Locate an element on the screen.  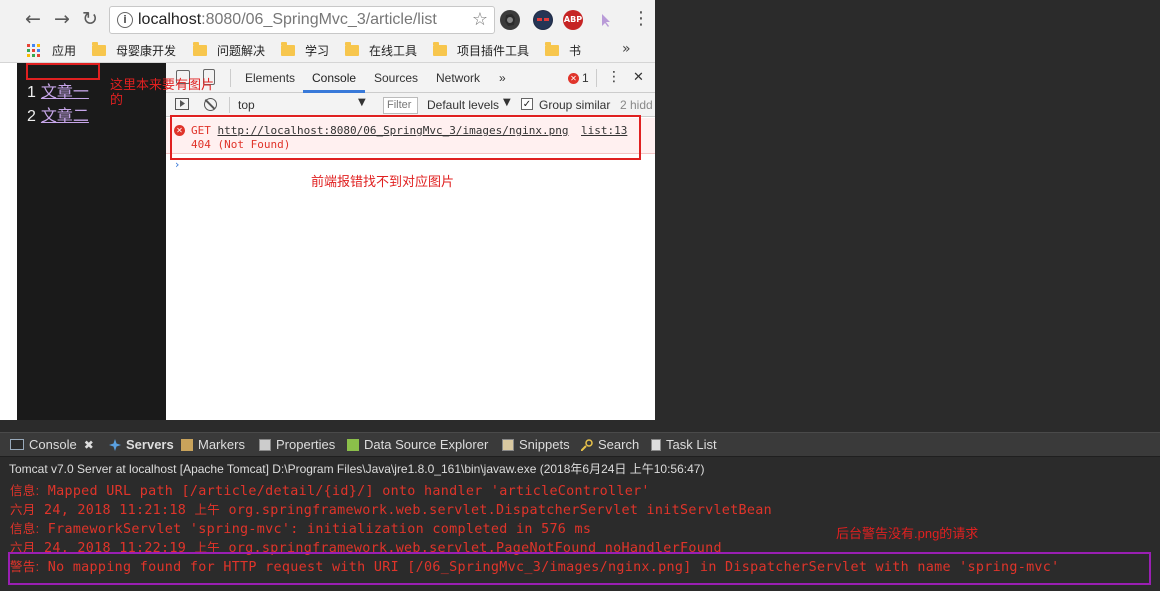
bookmark-label: 项目插件工具 is located at coordinates (493, 51).